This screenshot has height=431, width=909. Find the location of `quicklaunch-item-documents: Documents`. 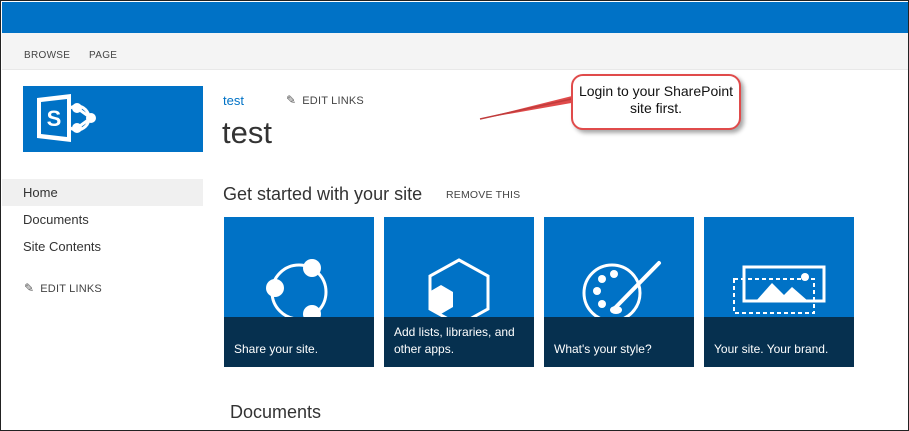

quicklaunch-item-documents: Documents is located at coordinates (102, 219).